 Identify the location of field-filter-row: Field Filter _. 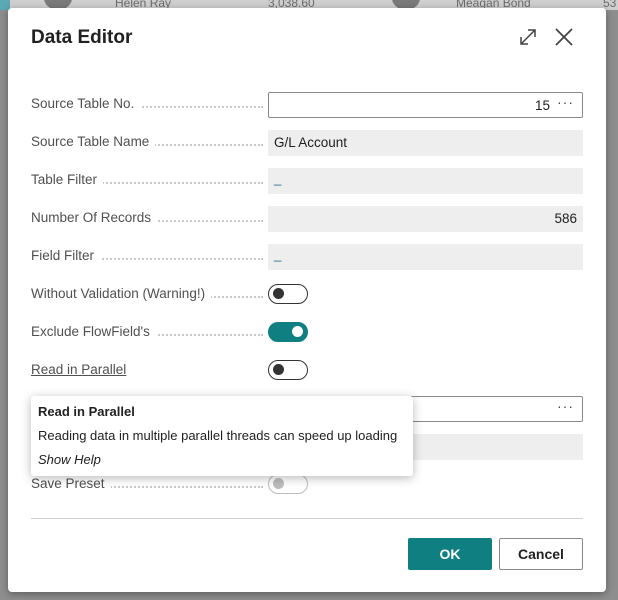
(307, 257).